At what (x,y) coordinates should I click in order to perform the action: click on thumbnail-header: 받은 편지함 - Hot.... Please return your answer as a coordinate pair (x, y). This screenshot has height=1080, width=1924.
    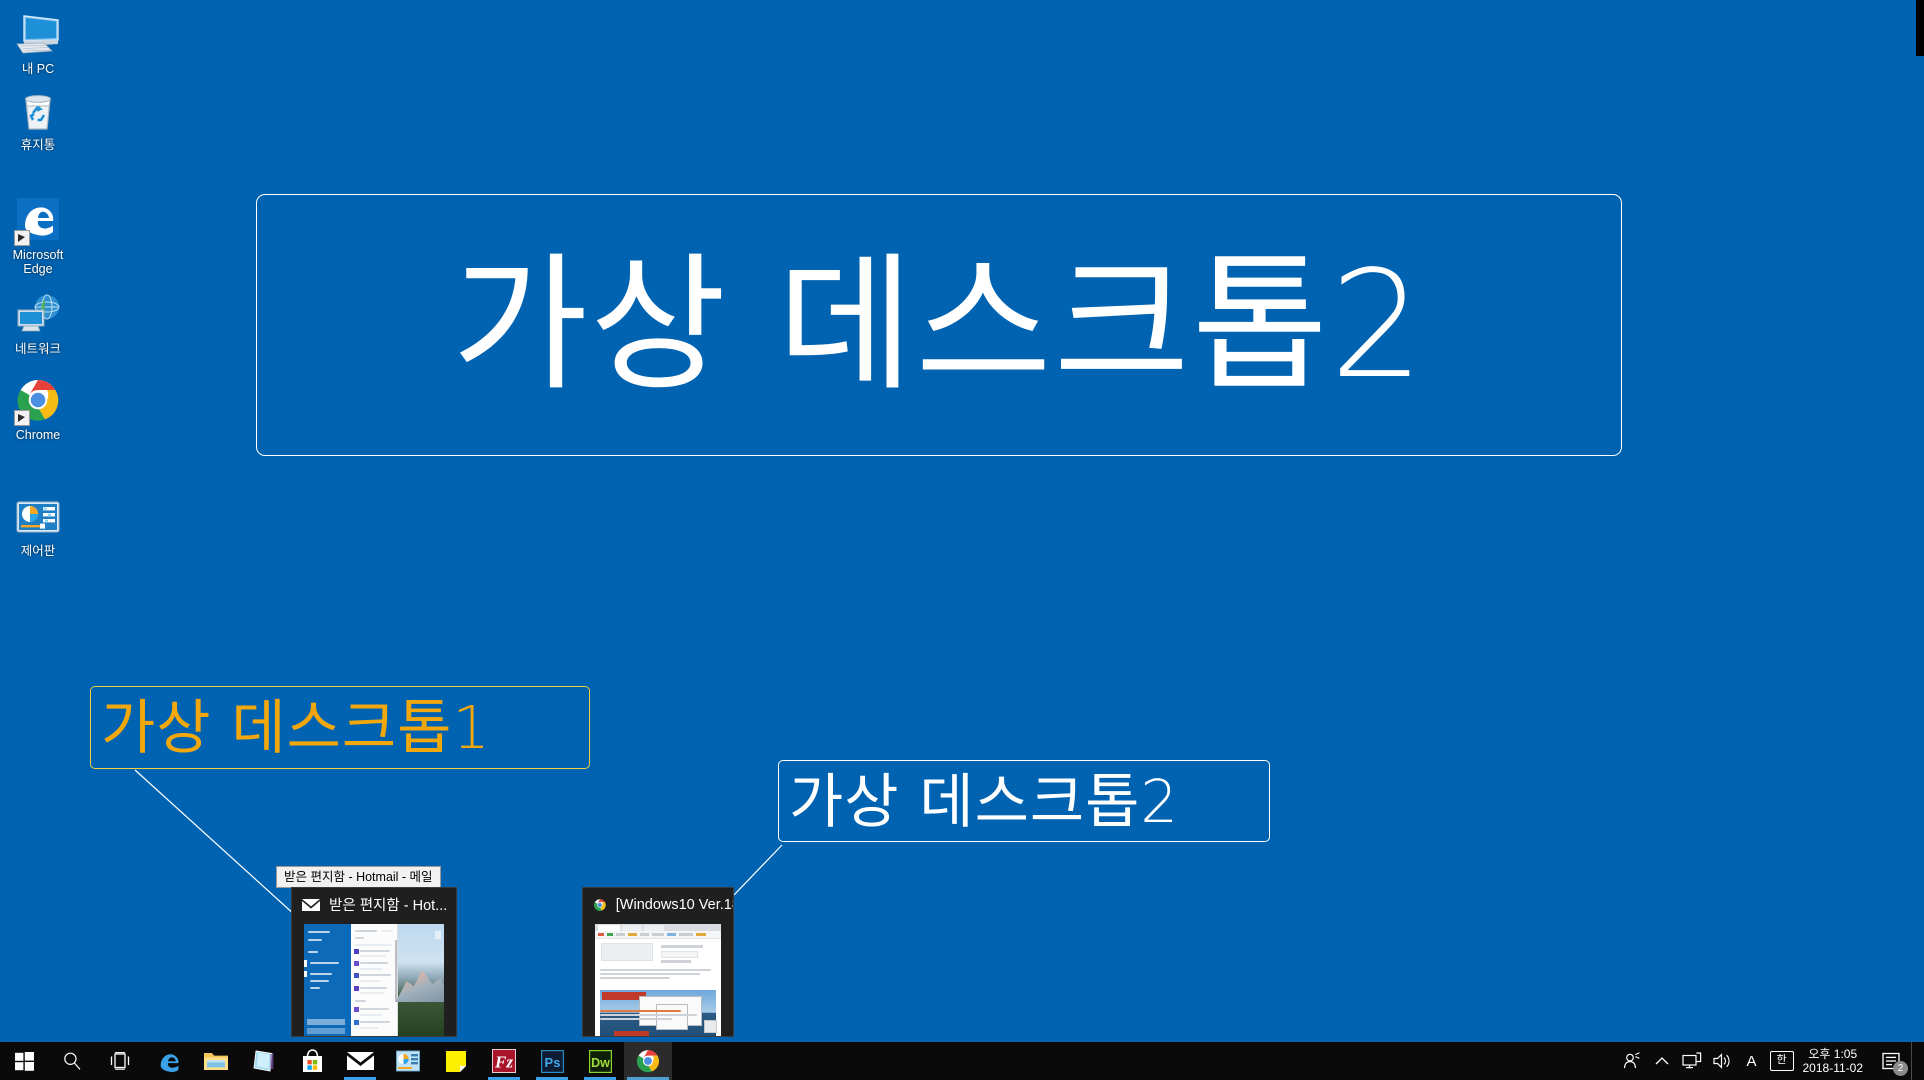
    Looking at the image, I should click on (374, 904).